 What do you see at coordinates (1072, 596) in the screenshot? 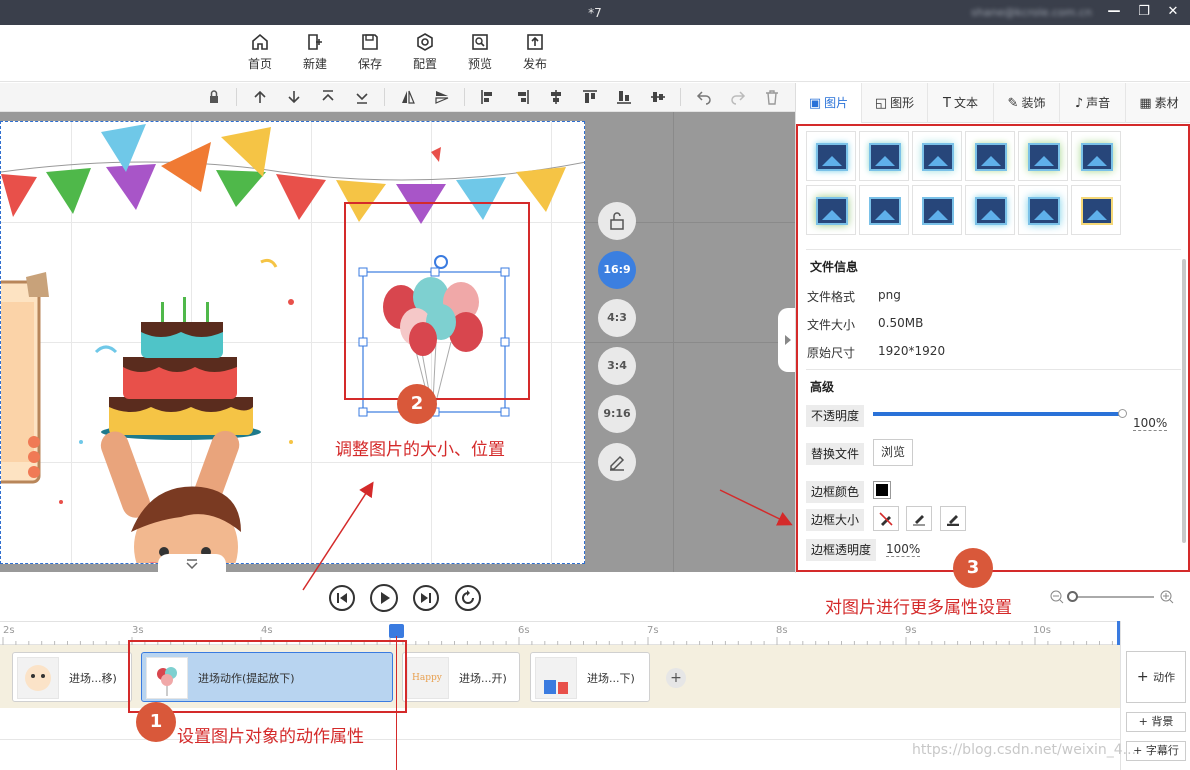
I see `zoom-slider-handle` at bounding box center [1072, 596].